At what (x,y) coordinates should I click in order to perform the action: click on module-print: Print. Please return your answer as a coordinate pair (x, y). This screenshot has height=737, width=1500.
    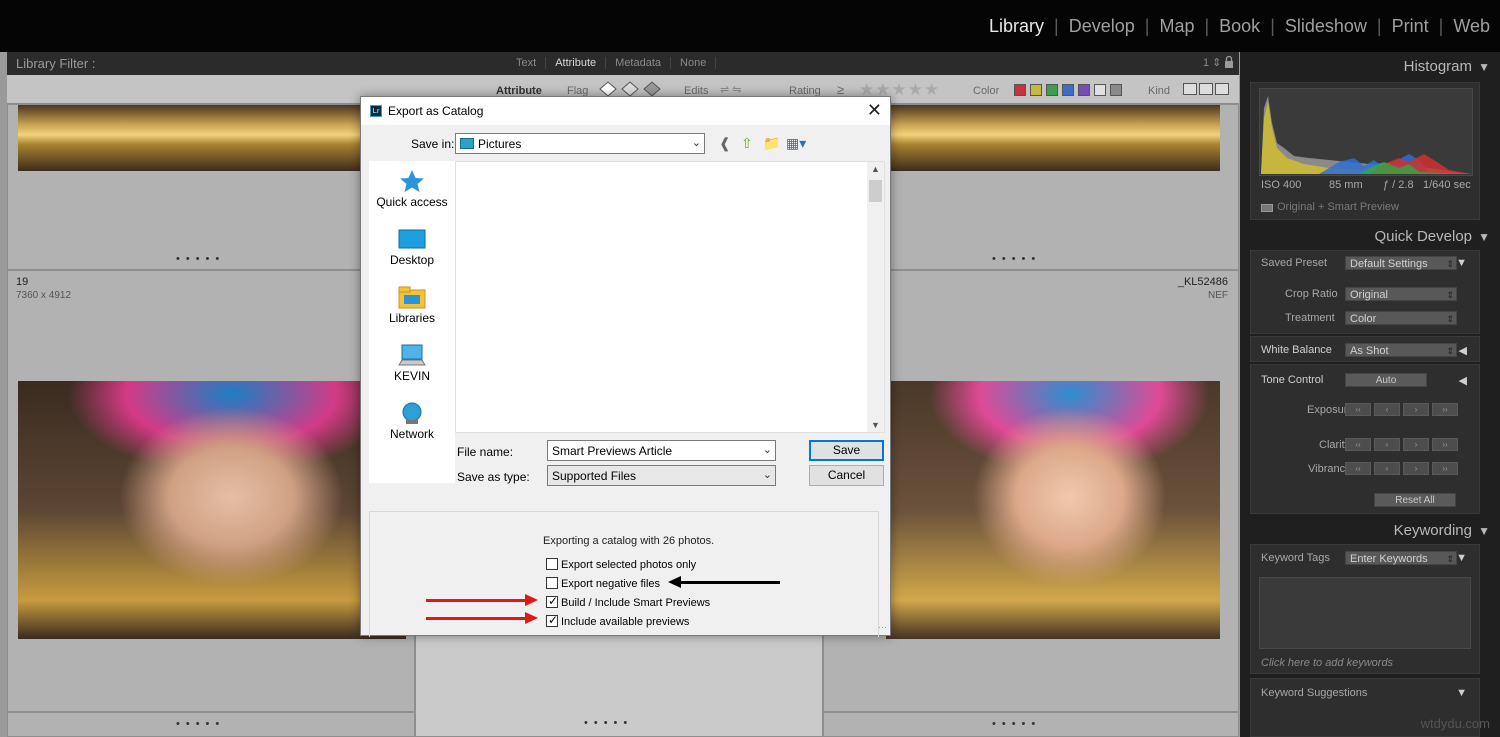
    Looking at the image, I should click on (1410, 26).